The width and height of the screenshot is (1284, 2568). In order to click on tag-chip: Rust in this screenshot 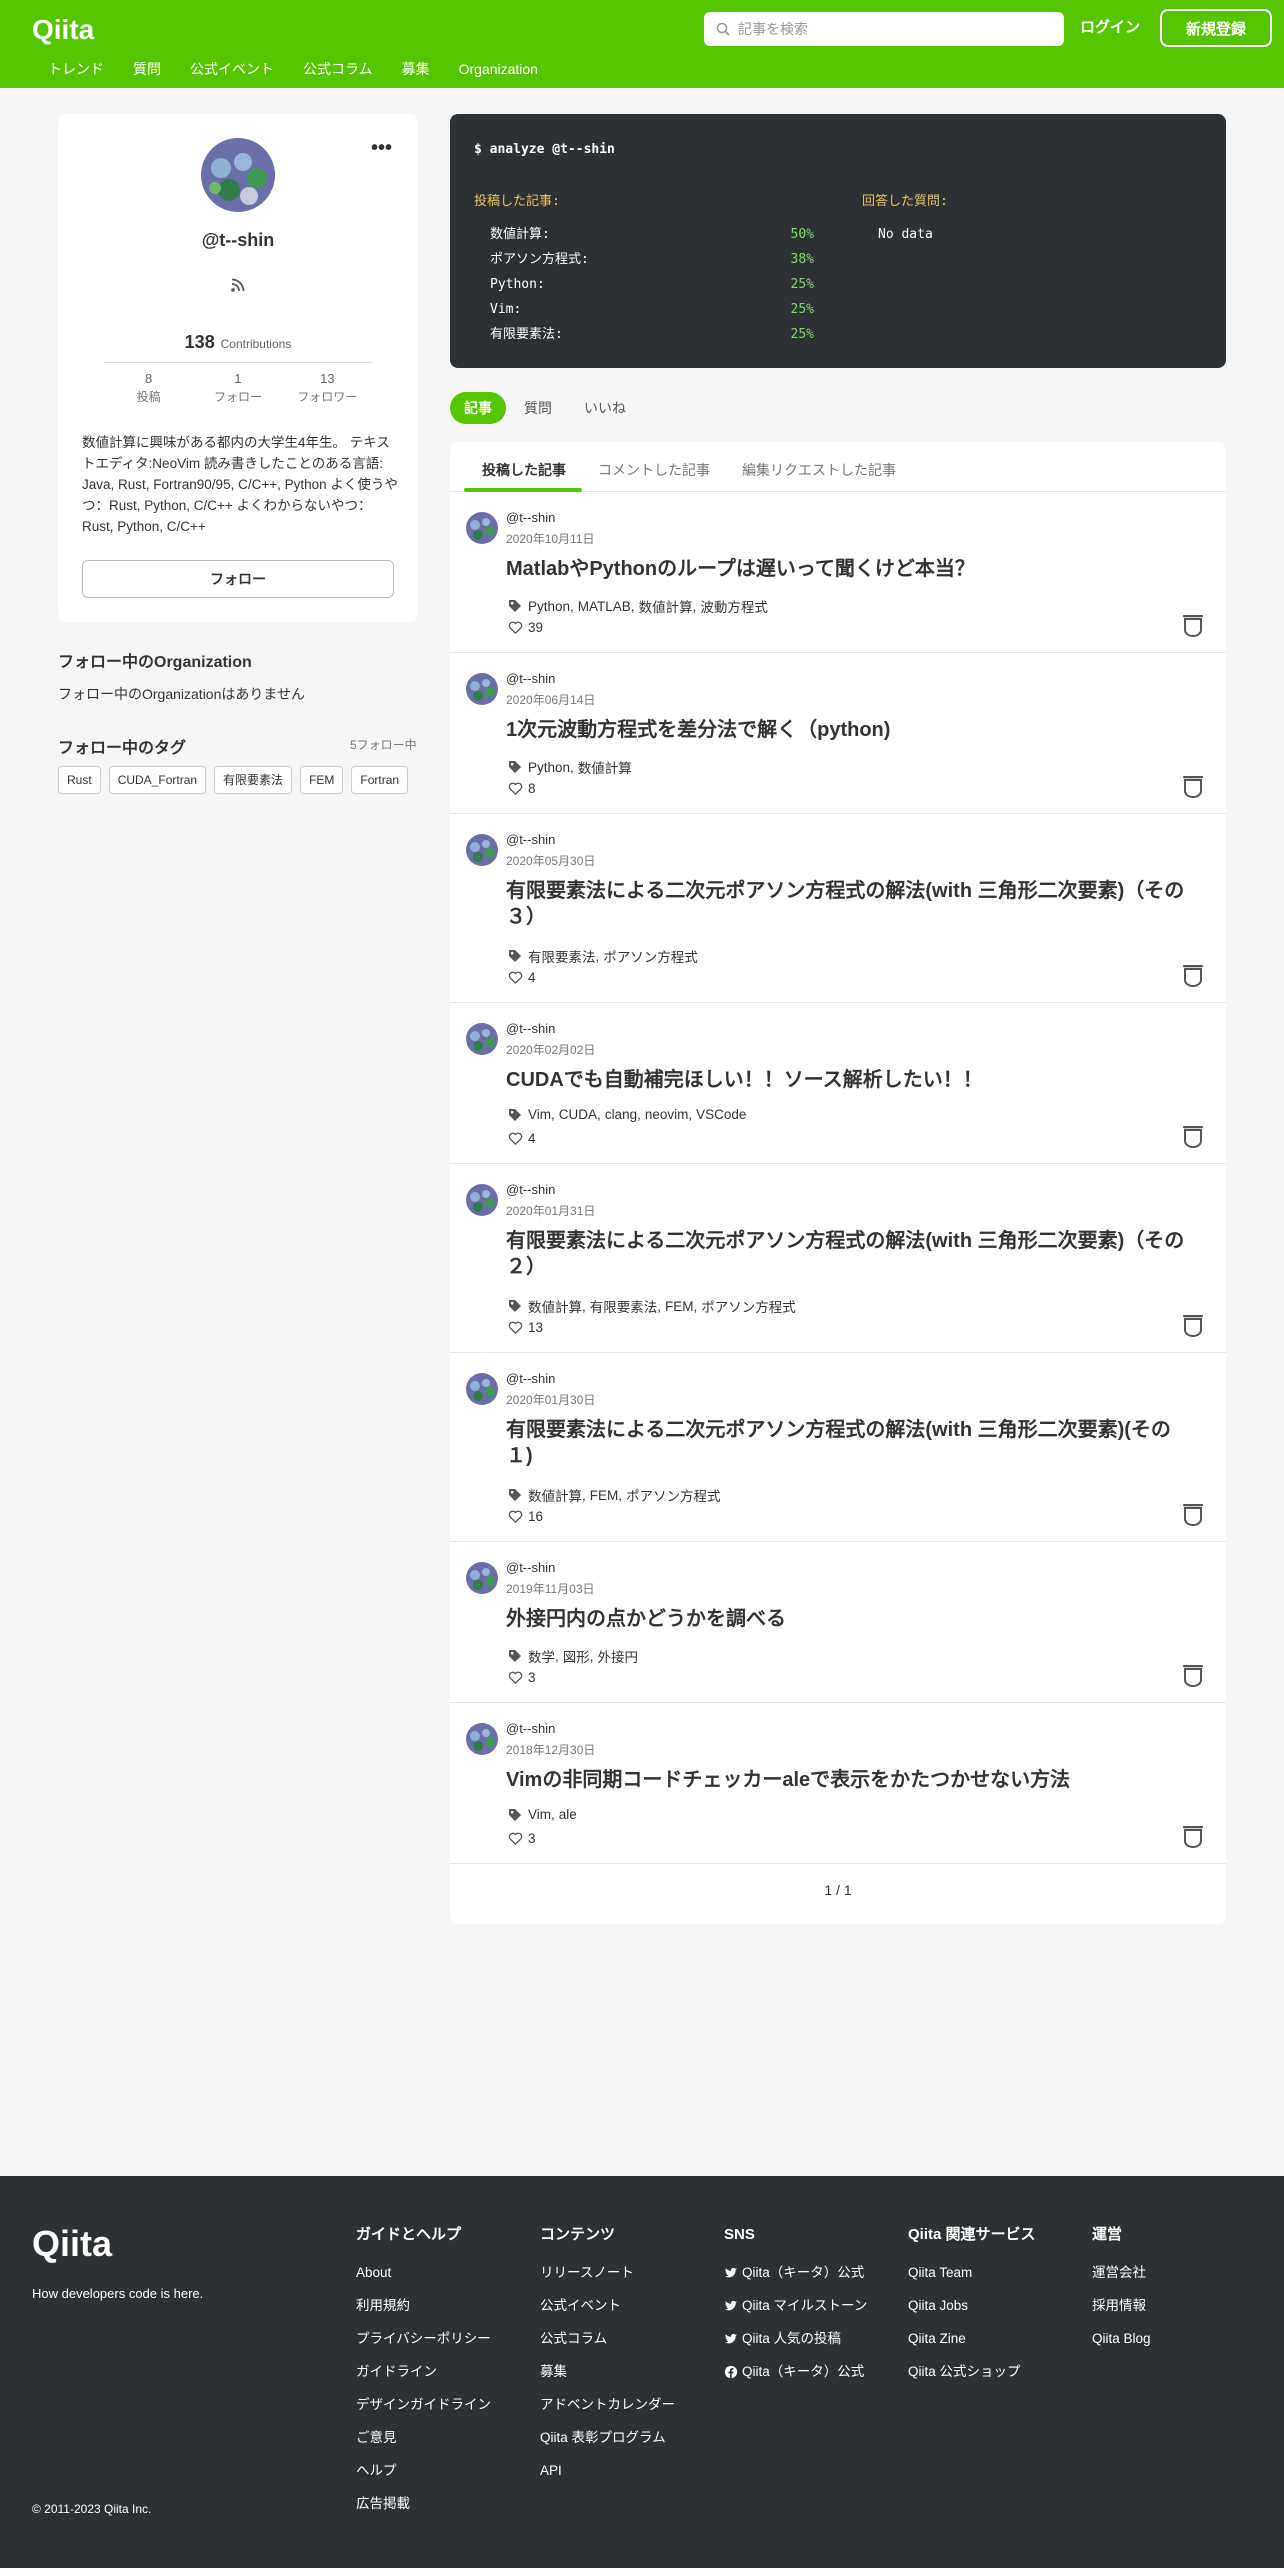, I will do `click(79, 780)`.